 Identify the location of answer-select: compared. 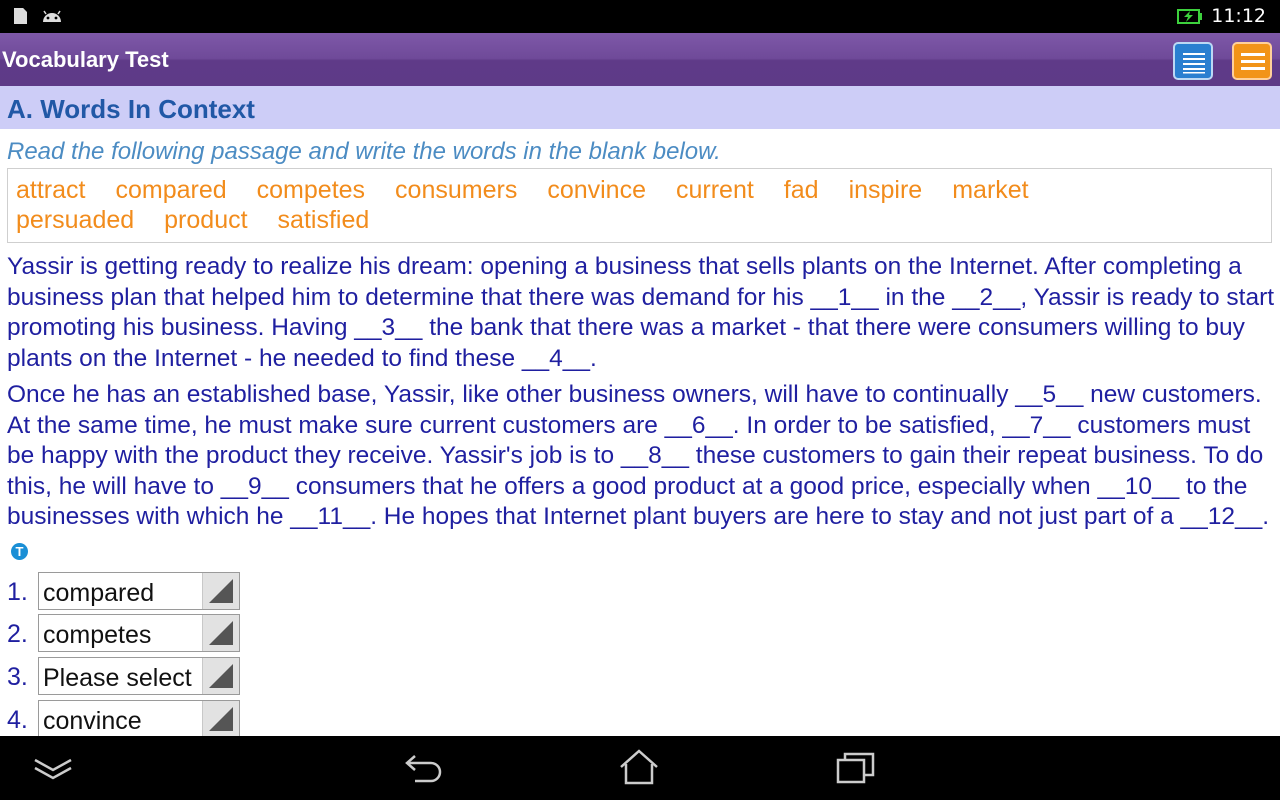
(139, 591).